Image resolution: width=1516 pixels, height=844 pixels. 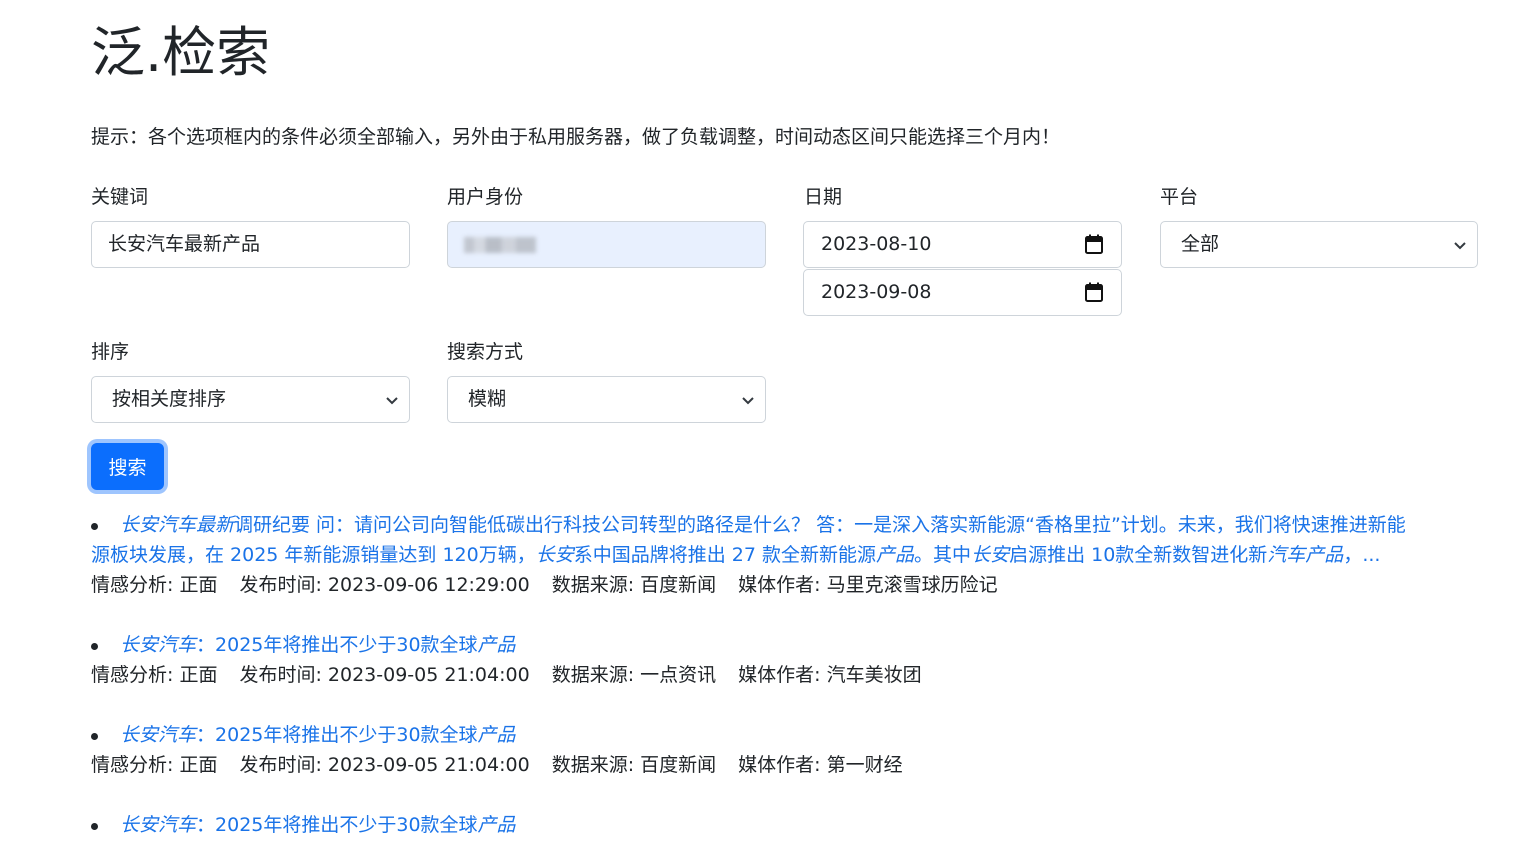 What do you see at coordinates (725, 555) in the screenshot?
I see `title-text: 系中国品牌将推出 27 款全新新能源` at bounding box center [725, 555].